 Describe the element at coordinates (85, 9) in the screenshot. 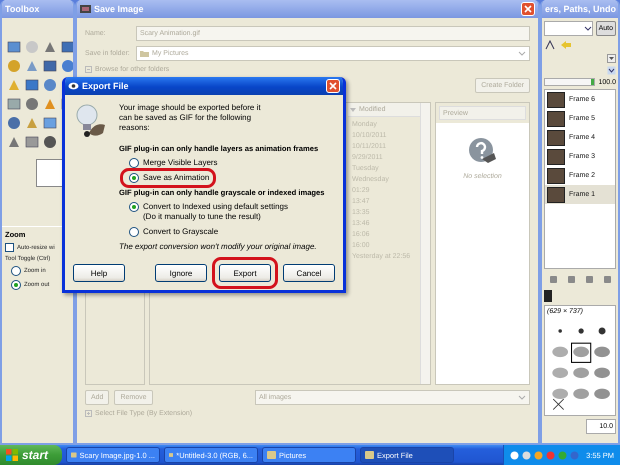

I see `app-icon` at that location.